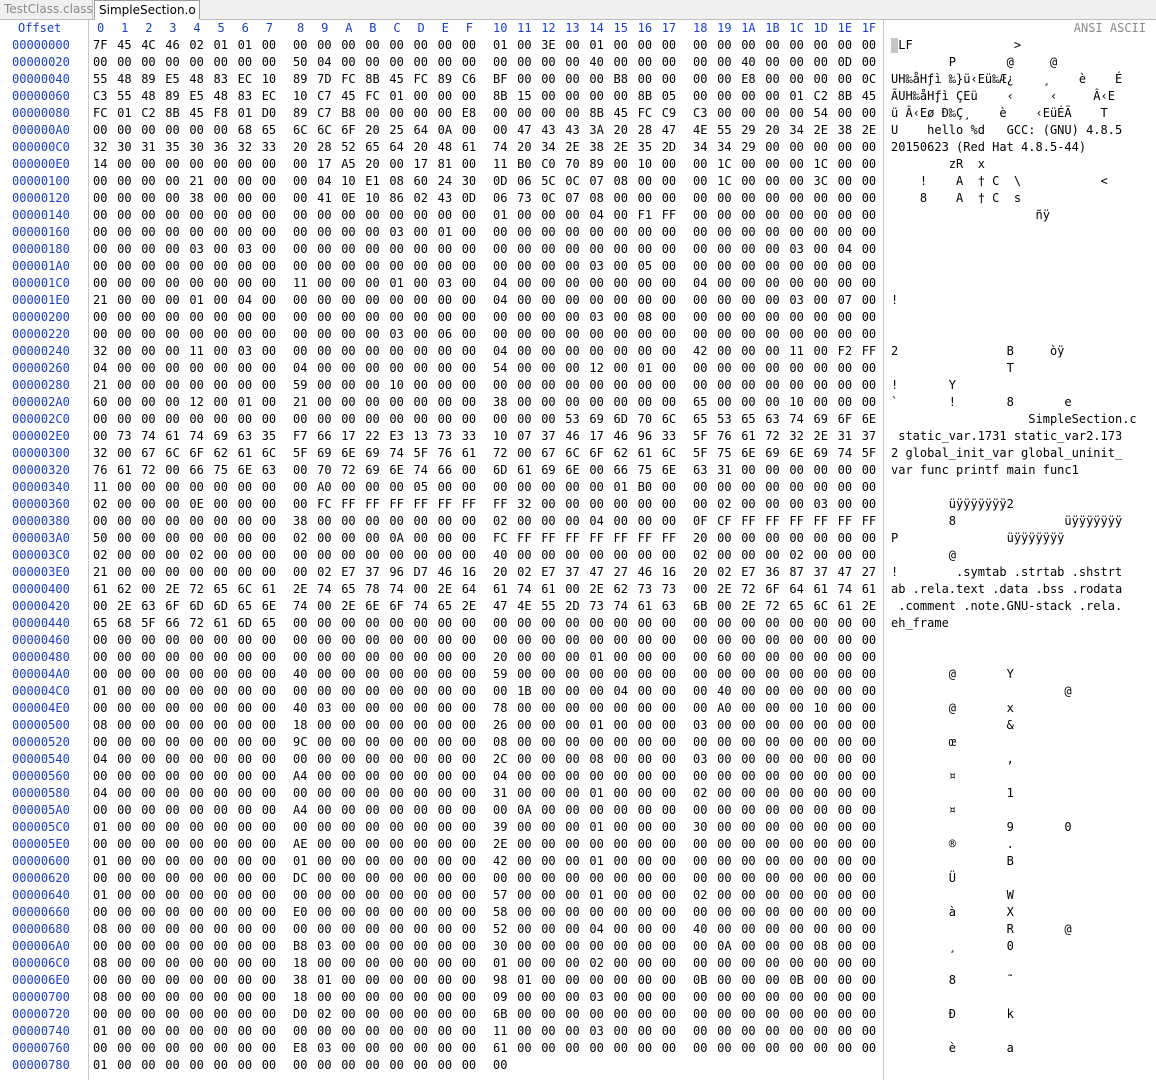 The image size is (1156, 1080). What do you see at coordinates (172, 113) in the screenshot?
I see `hex-byte: 8B` at bounding box center [172, 113].